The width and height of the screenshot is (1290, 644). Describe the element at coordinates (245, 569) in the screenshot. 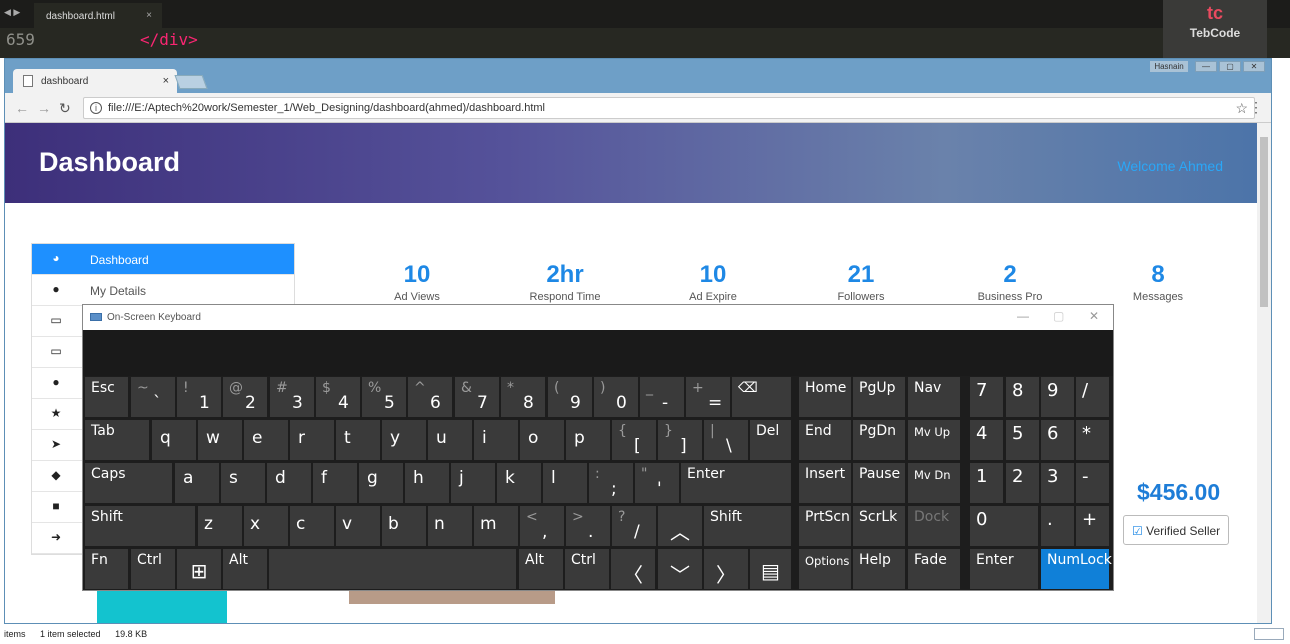

I see `key-alt-left: Alt` at that location.